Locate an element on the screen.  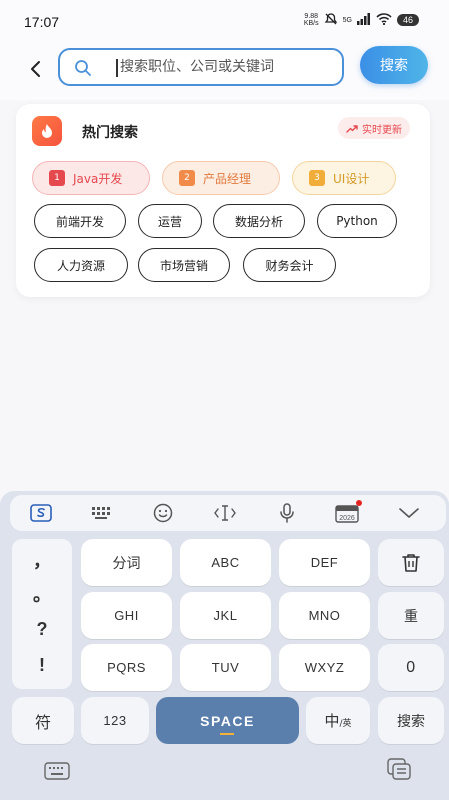
hot-tag: 前端开发 is located at coordinates (80, 221).